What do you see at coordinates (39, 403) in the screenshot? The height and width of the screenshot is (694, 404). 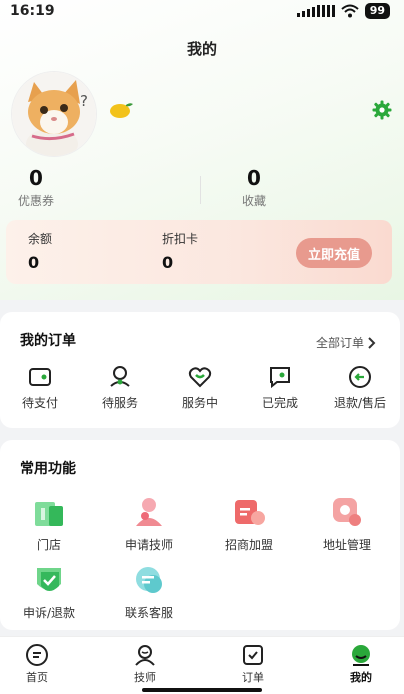 I see `order-pending-payment-label: 待支付` at bounding box center [39, 403].